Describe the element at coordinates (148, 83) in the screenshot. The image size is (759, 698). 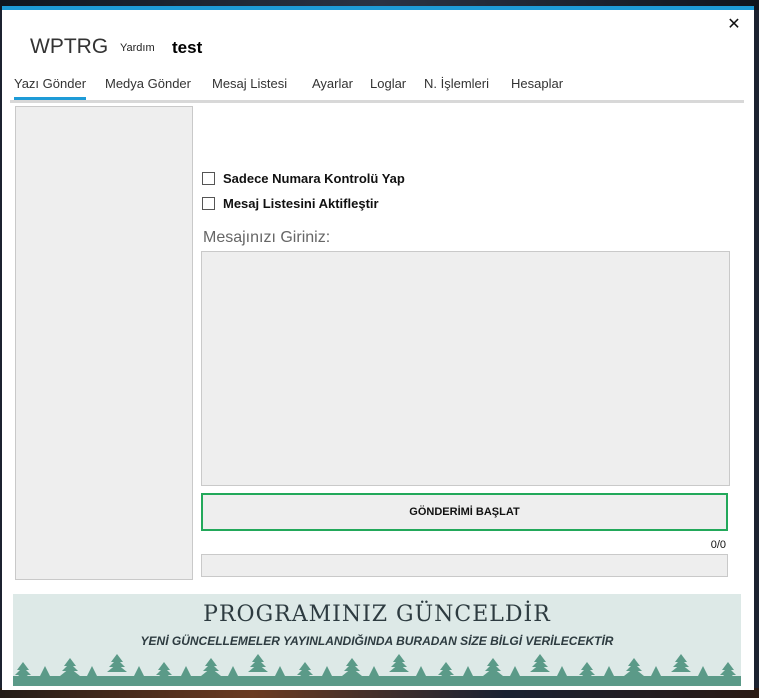
I see `tab-media-send: Medya Gönder` at that location.